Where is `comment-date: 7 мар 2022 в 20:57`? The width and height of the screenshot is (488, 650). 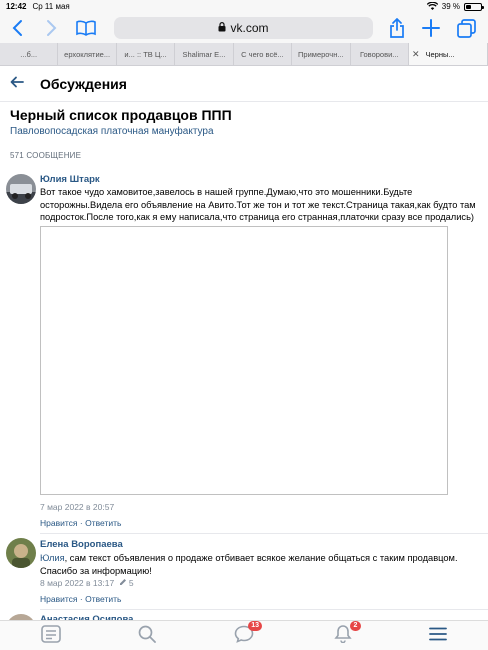 comment-date: 7 мар 2022 в 20:57 is located at coordinates (77, 507).